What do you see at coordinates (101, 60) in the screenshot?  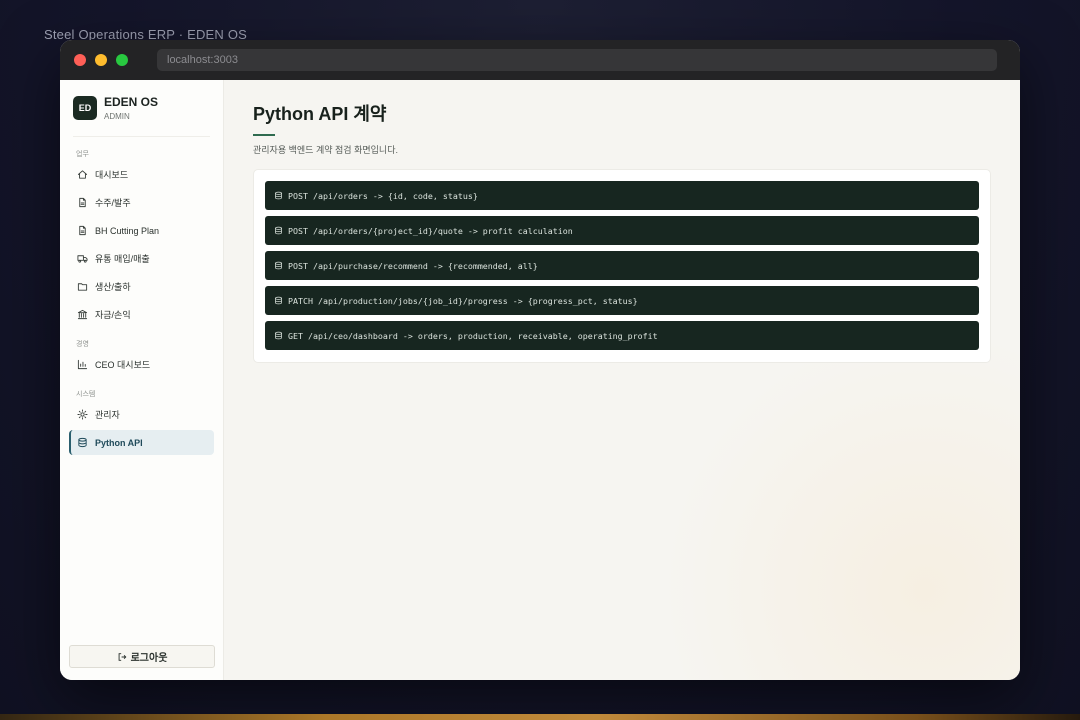 I see `minimize-window-button` at bounding box center [101, 60].